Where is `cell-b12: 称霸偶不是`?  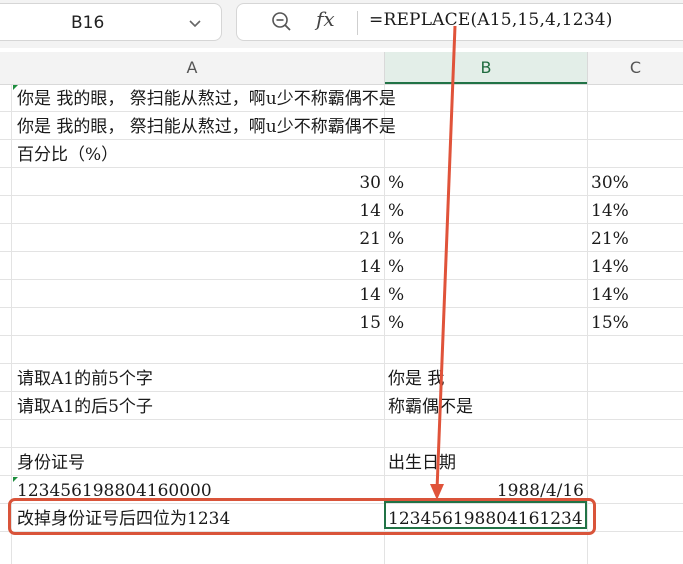
cell-b12: 称霸偶不是 is located at coordinates (430, 407).